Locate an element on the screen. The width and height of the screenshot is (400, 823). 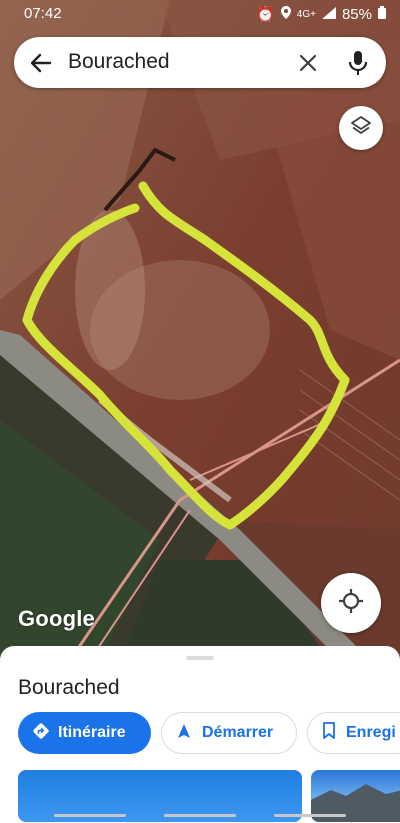
battery-percent: 85% is located at coordinates (356, 14).